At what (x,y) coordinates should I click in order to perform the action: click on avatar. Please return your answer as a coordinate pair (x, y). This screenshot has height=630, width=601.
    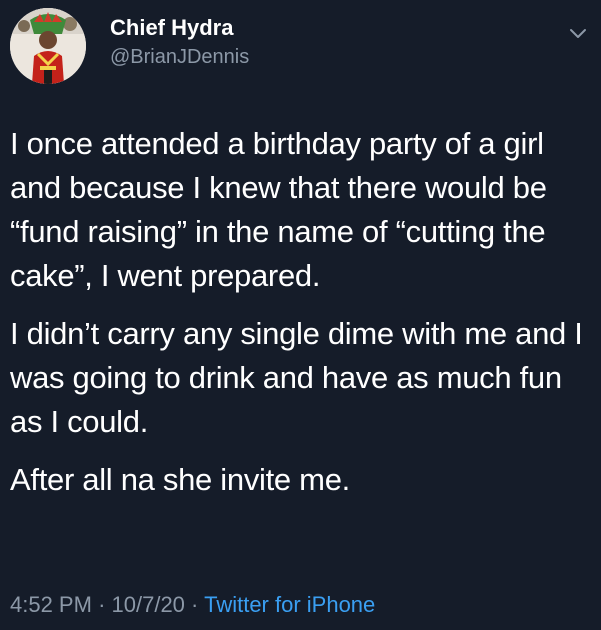
    Looking at the image, I should click on (48, 46).